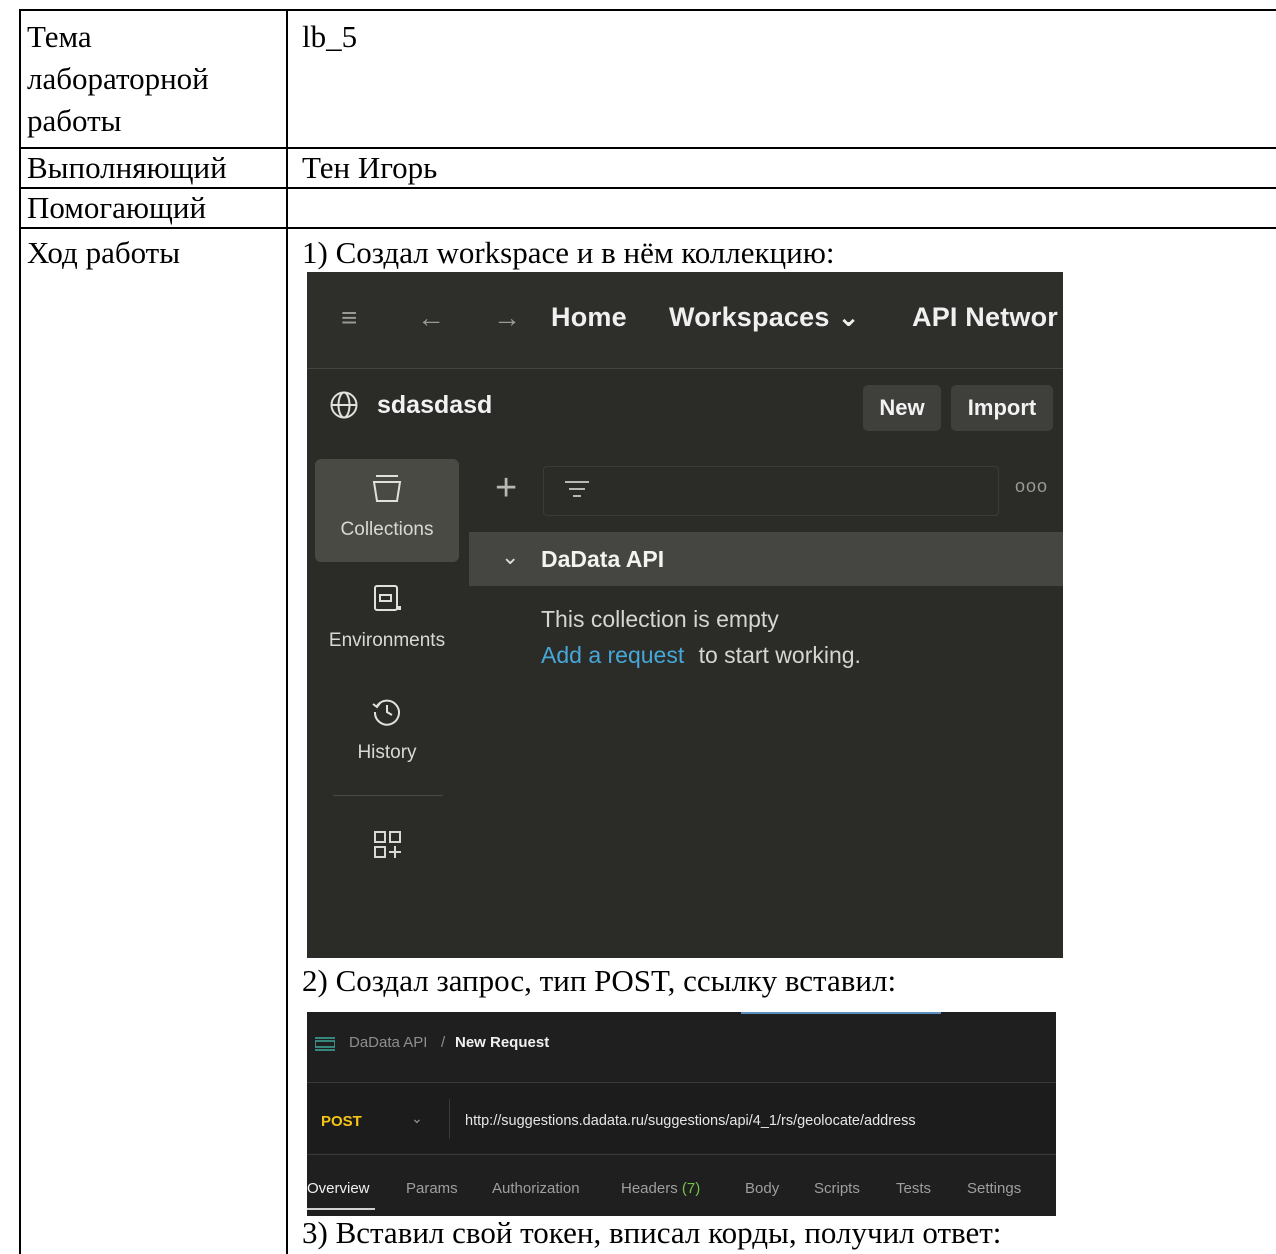 The height and width of the screenshot is (1254, 1276). I want to click on topic-label-line-3: работы, so click(74, 120).